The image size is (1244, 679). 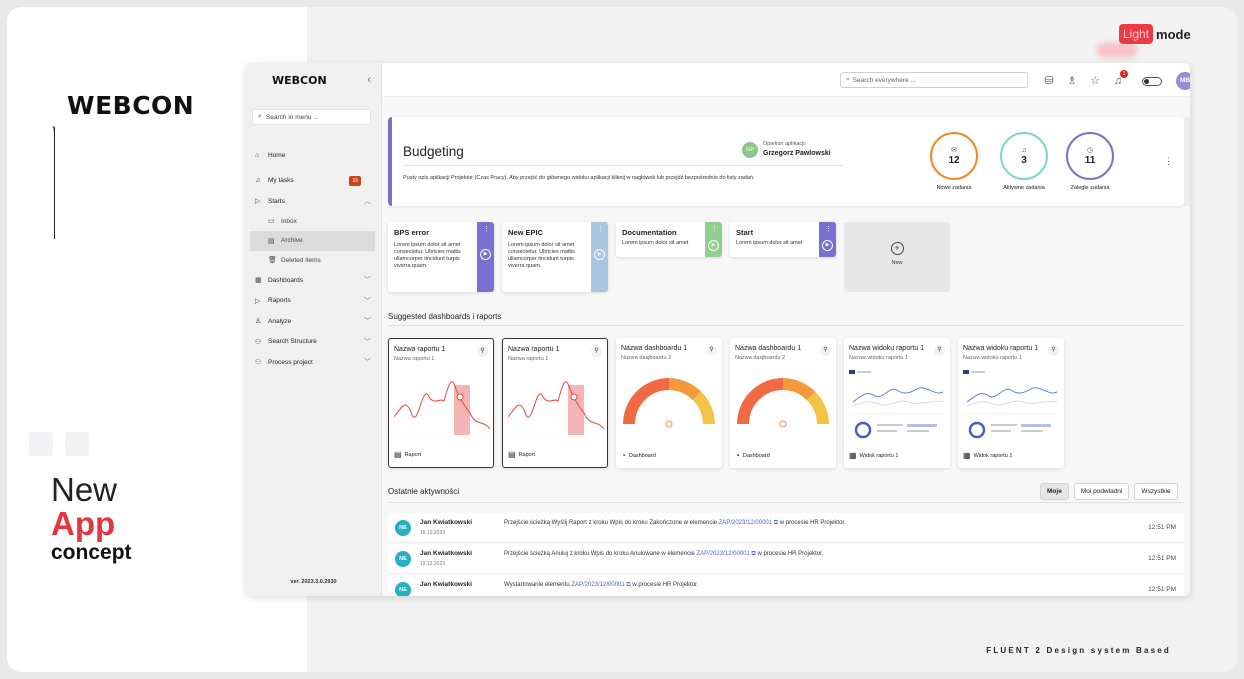 What do you see at coordinates (623, 165) in the screenshot?
I see `divider` at bounding box center [623, 165].